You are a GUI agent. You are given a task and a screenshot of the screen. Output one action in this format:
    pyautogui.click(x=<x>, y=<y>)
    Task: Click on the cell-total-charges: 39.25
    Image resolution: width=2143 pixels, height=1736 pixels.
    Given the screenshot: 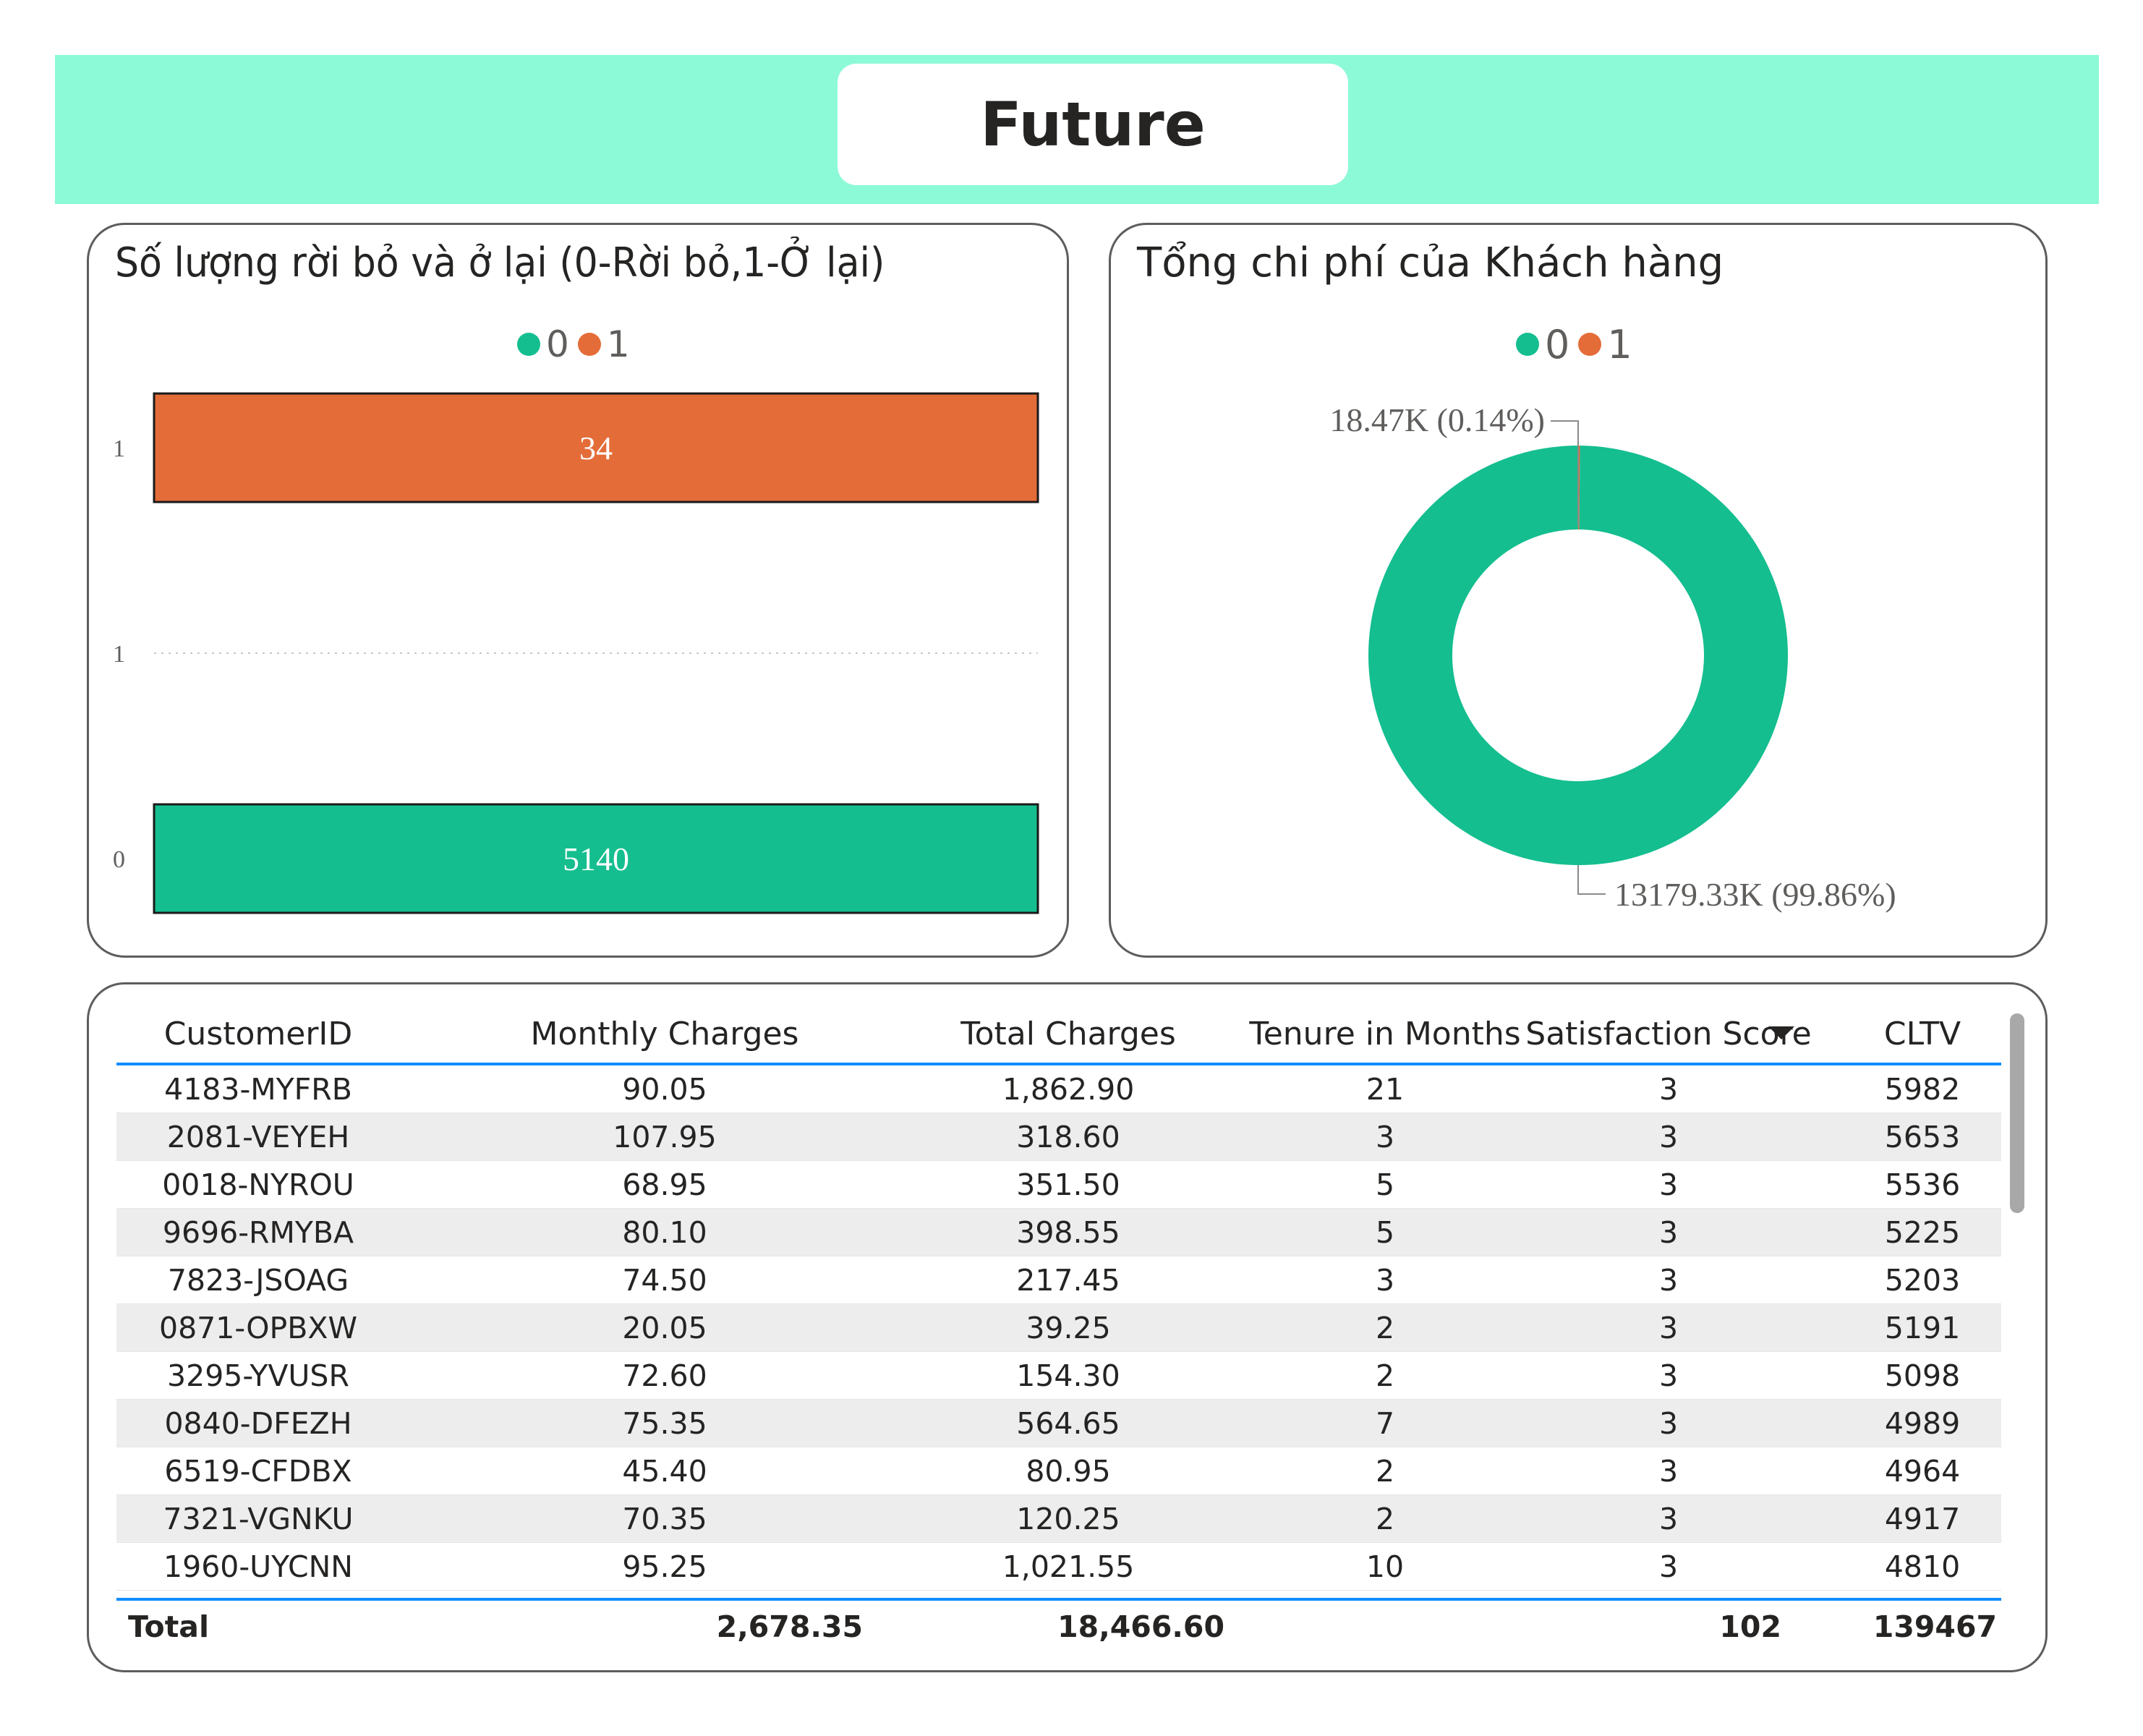 What is the action you would take?
    pyautogui.click(x=1068, y=1328)
    